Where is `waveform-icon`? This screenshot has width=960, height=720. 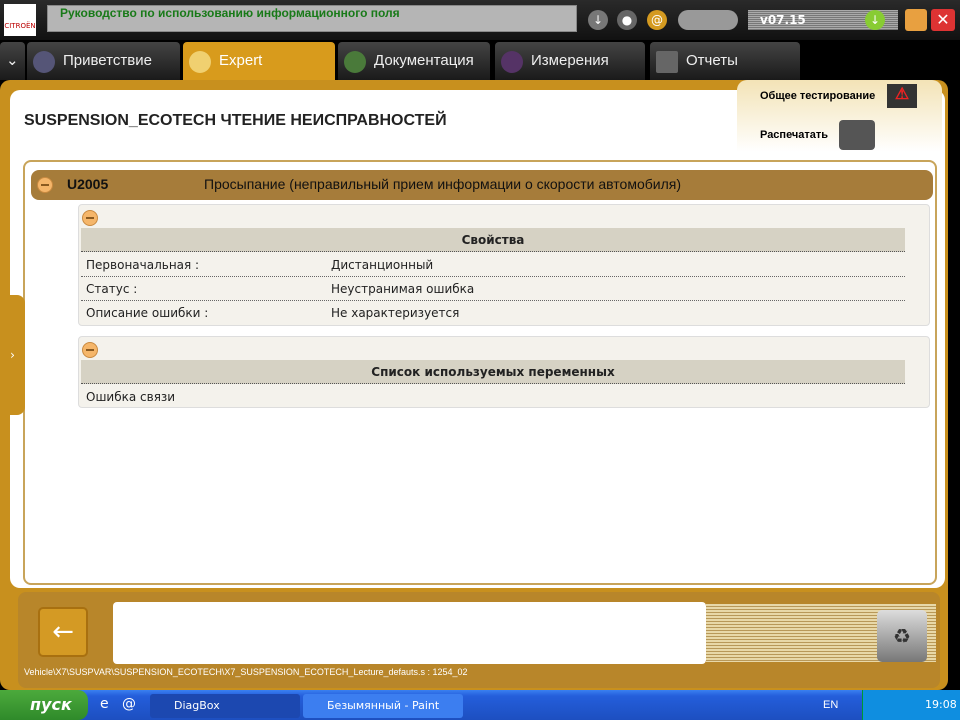
waveform-icon is located at coordinates (512, 62).